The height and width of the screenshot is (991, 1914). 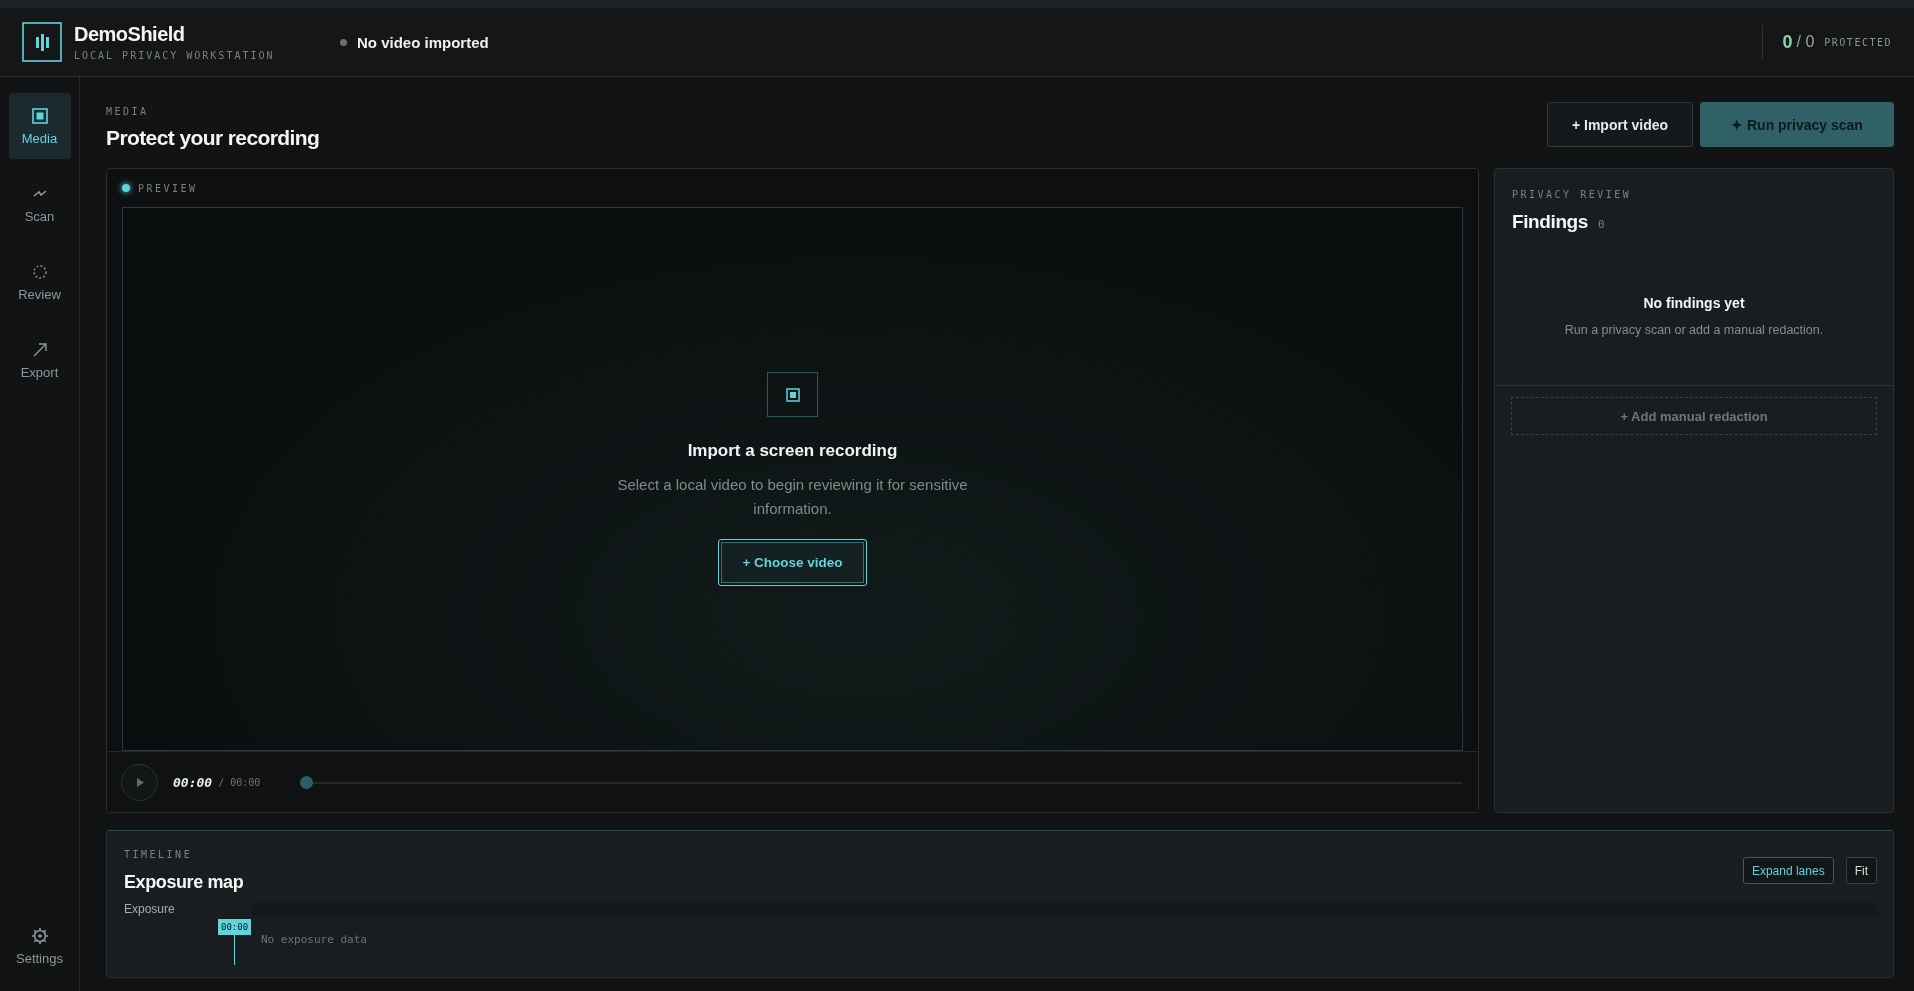 What do you see at coordinates (39, 126) in the screenshot?
I see `sidebar-item: Media` at bounding box center [39, 126].